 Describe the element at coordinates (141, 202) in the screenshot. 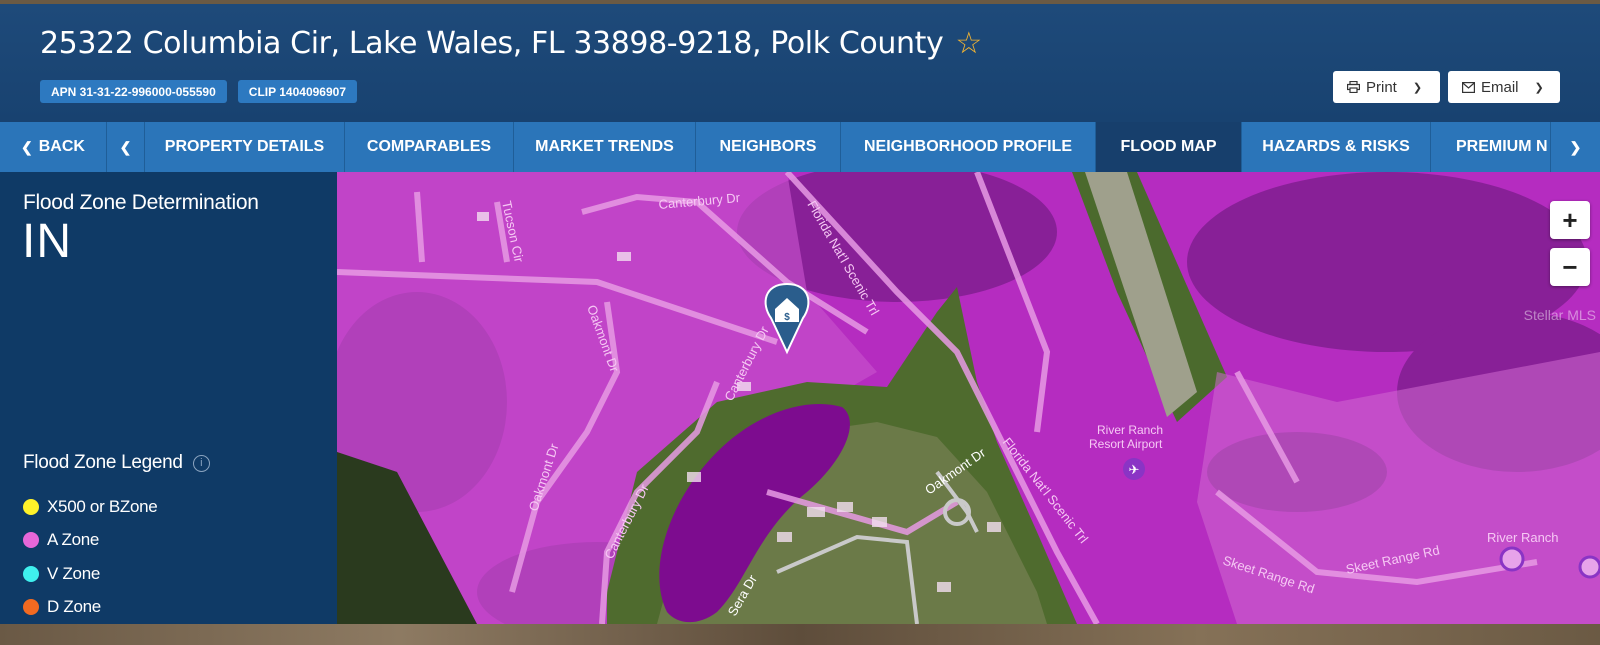

I see `flood-zone-determination-title: Flood Zone Determination` at that location.